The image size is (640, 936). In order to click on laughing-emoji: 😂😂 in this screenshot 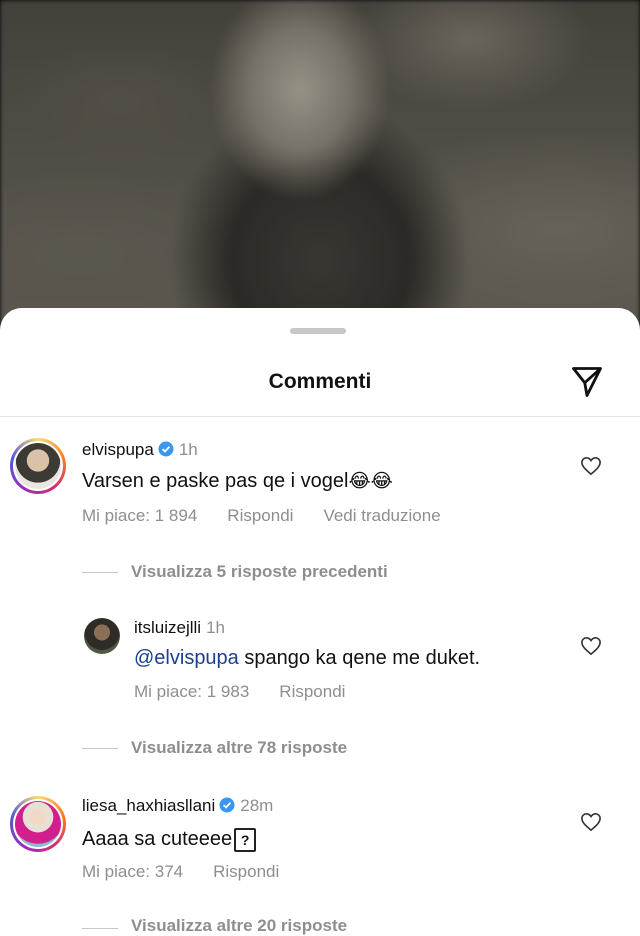, I will do `click(370, 481)`.